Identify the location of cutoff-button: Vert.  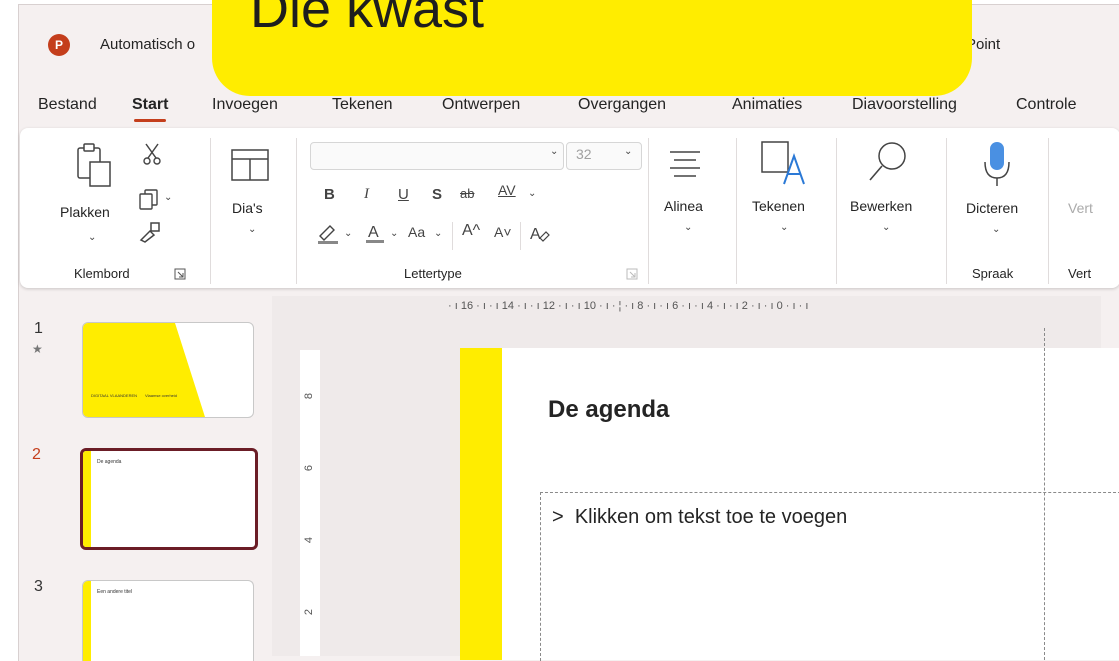
(1080, 208).